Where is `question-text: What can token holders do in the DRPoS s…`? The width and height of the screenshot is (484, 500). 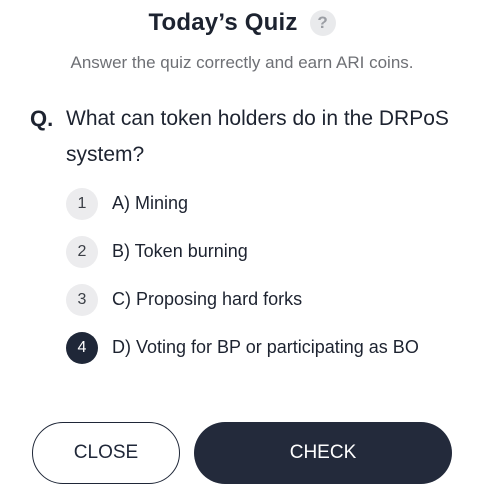
question-text: What can token holders do in the DRPoS s… is located at coordinates (257, 136).